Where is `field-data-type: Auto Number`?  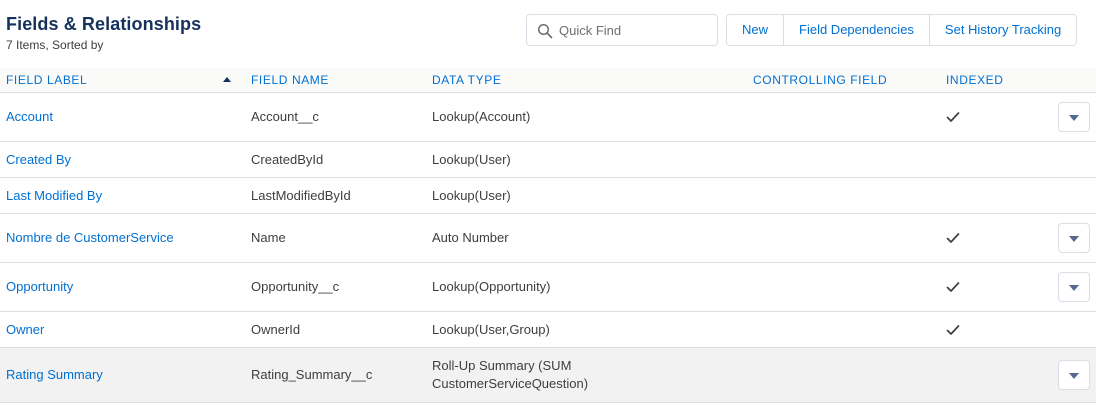
field-data-type: Auto Number is located at coordinates (470, 237).